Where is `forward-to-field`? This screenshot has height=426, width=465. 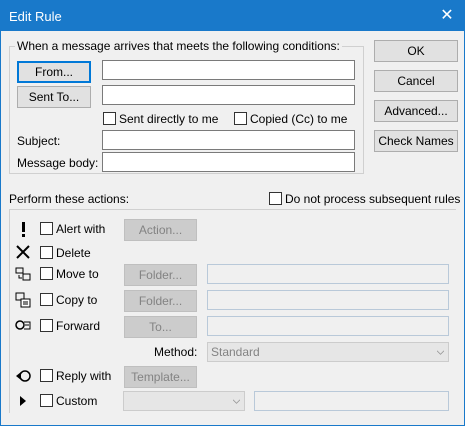
forward-to-field is located at coordinates (328, 326).